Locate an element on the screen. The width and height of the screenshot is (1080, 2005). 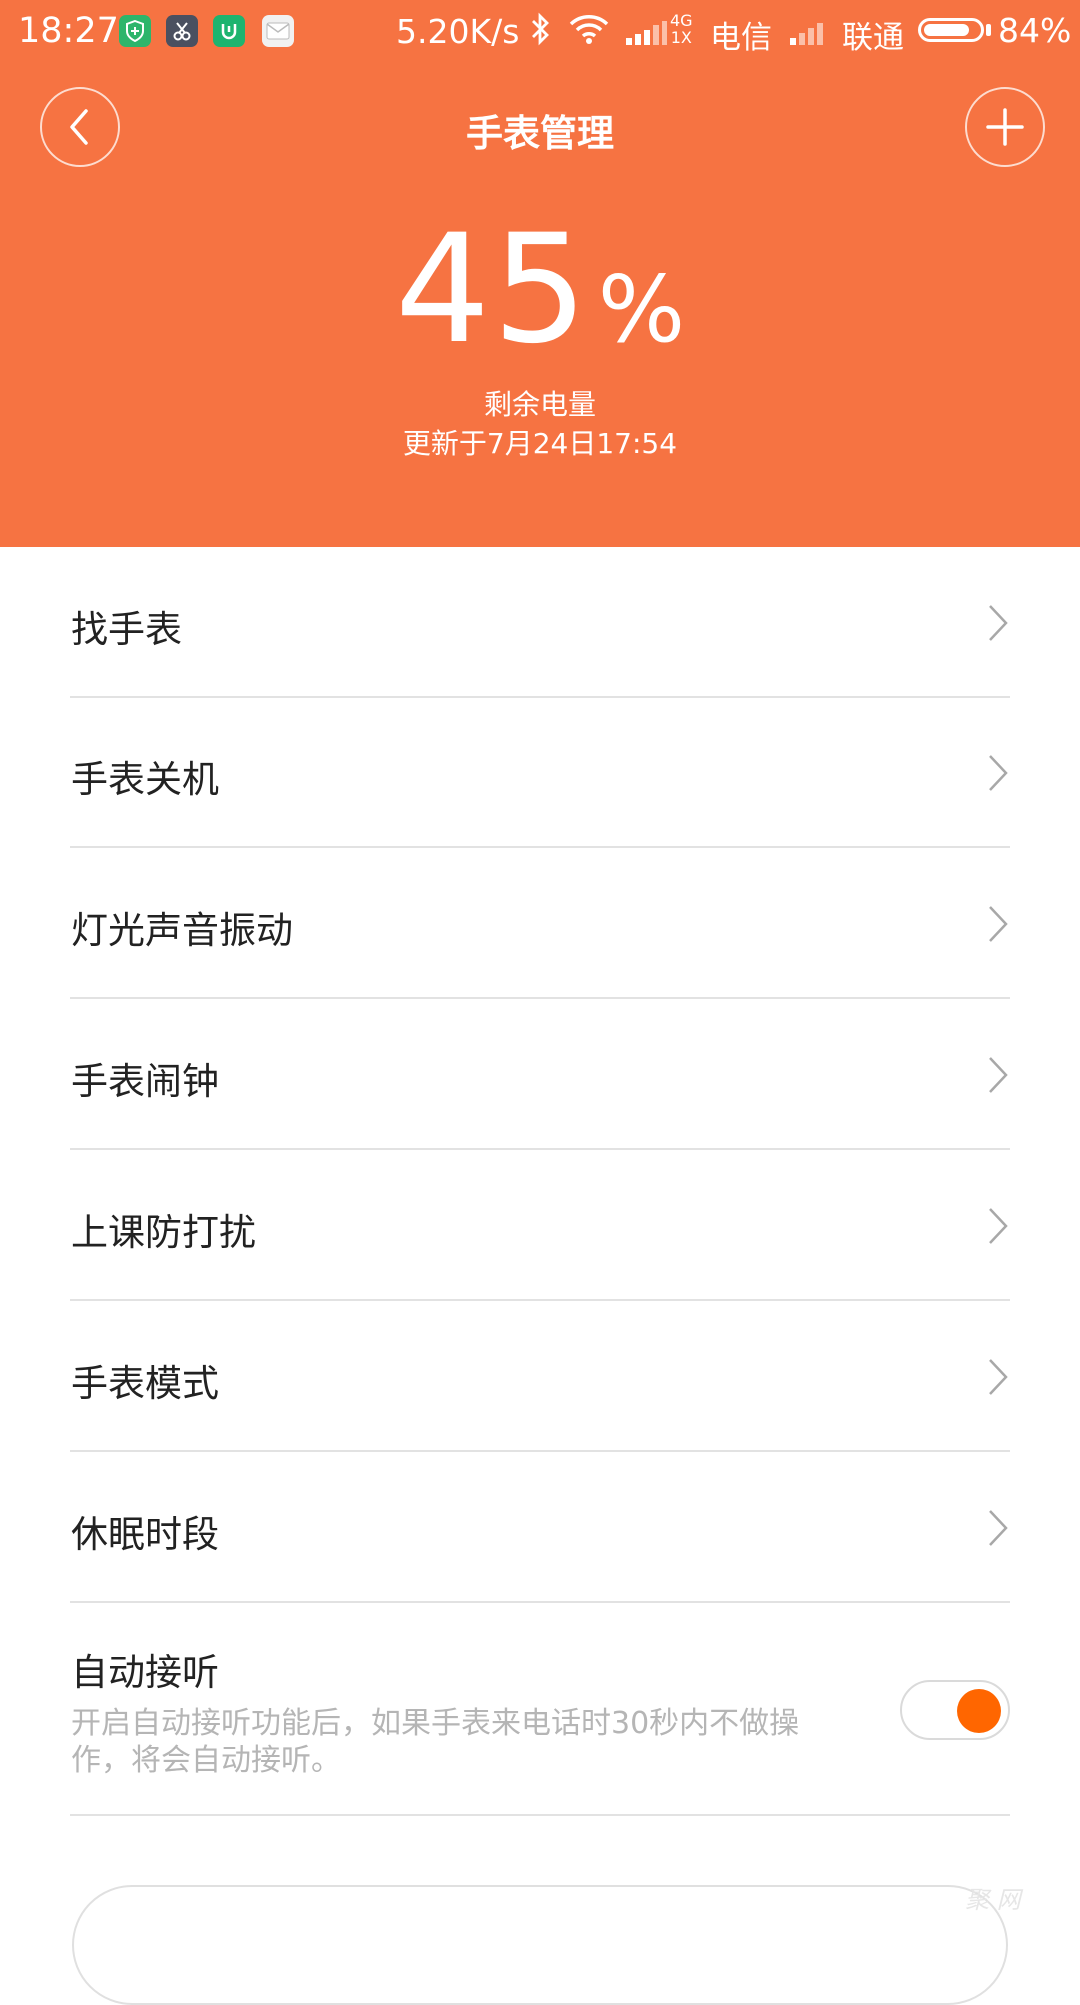
scissors-app-icon is located at coordinates (182, 31).